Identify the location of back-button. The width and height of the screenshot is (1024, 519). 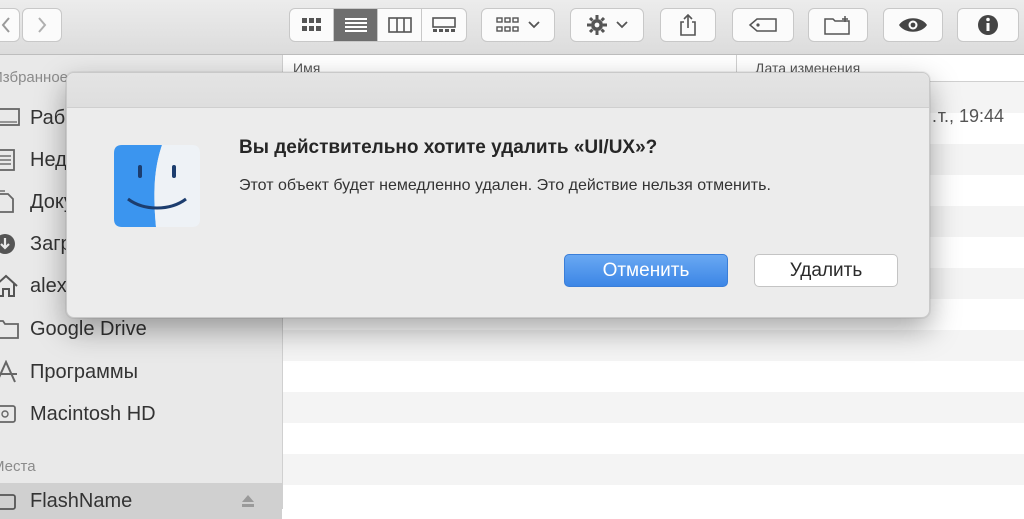
(10, 25).